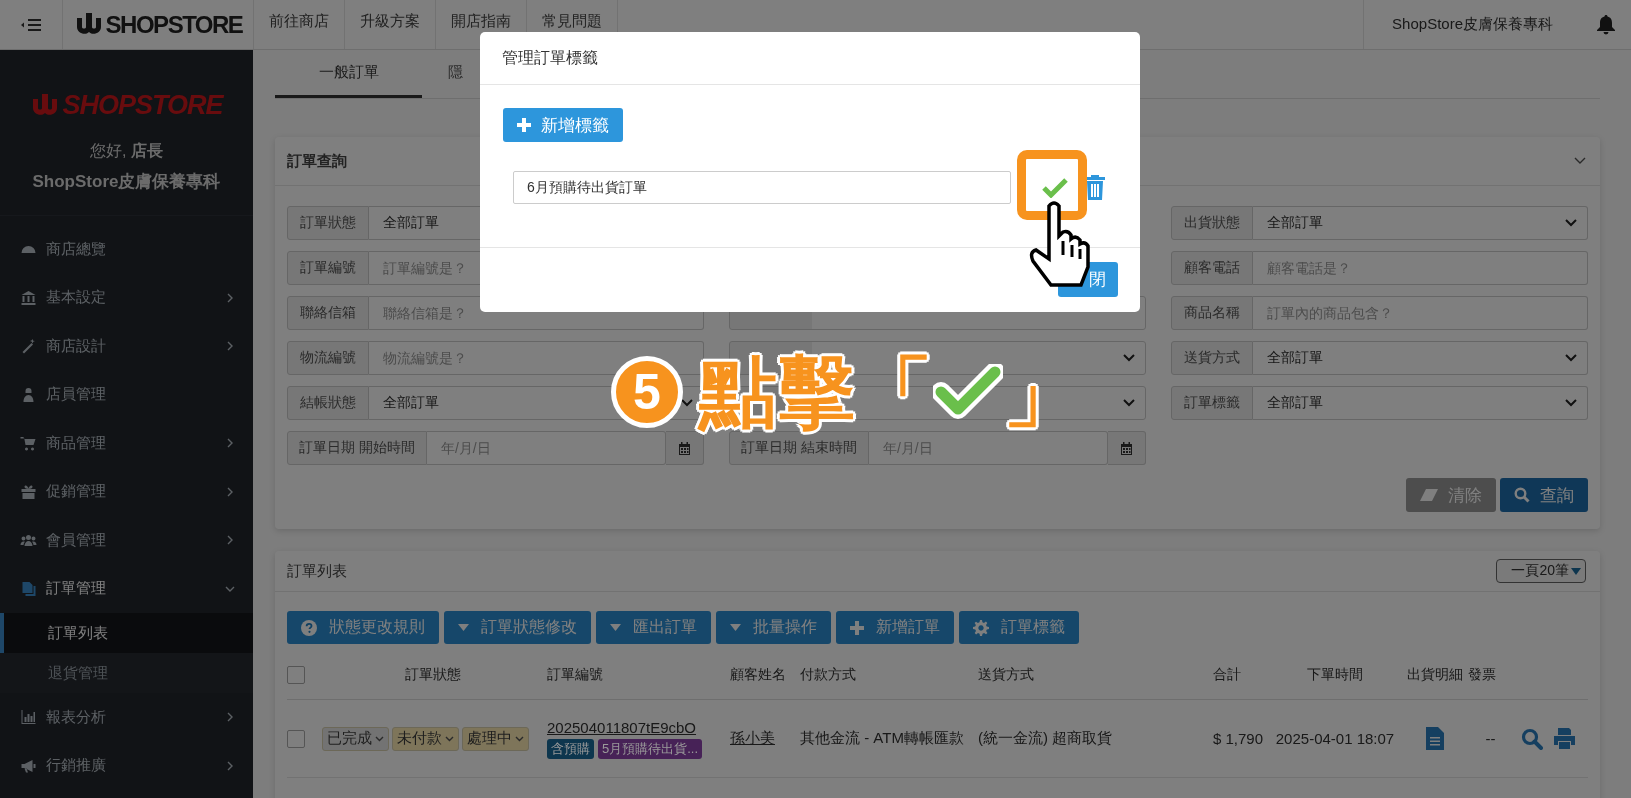  What do you see at coordinates (1238, 738) in the screenshot?
I see `table-cell: $ 1,790` at bounding box center [1238, 738].